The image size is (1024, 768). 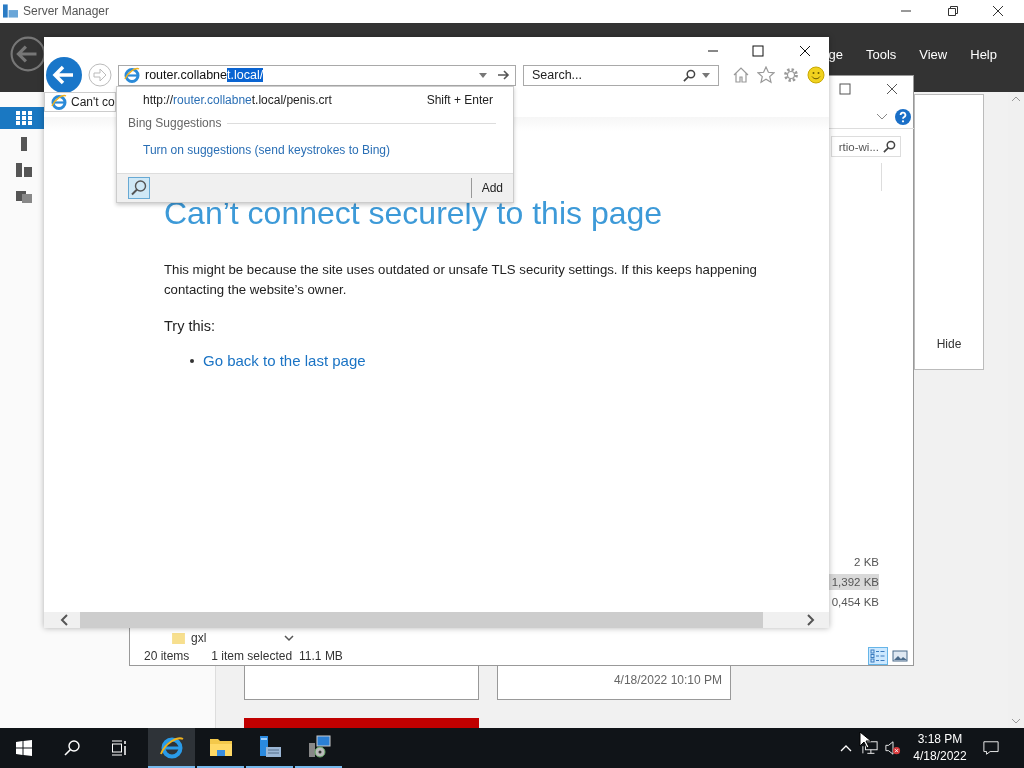 What do you see at coordinates (252, 656) in the screenshot?
I see `selection-info: 1 item selected` at bounding box center [252, 656].